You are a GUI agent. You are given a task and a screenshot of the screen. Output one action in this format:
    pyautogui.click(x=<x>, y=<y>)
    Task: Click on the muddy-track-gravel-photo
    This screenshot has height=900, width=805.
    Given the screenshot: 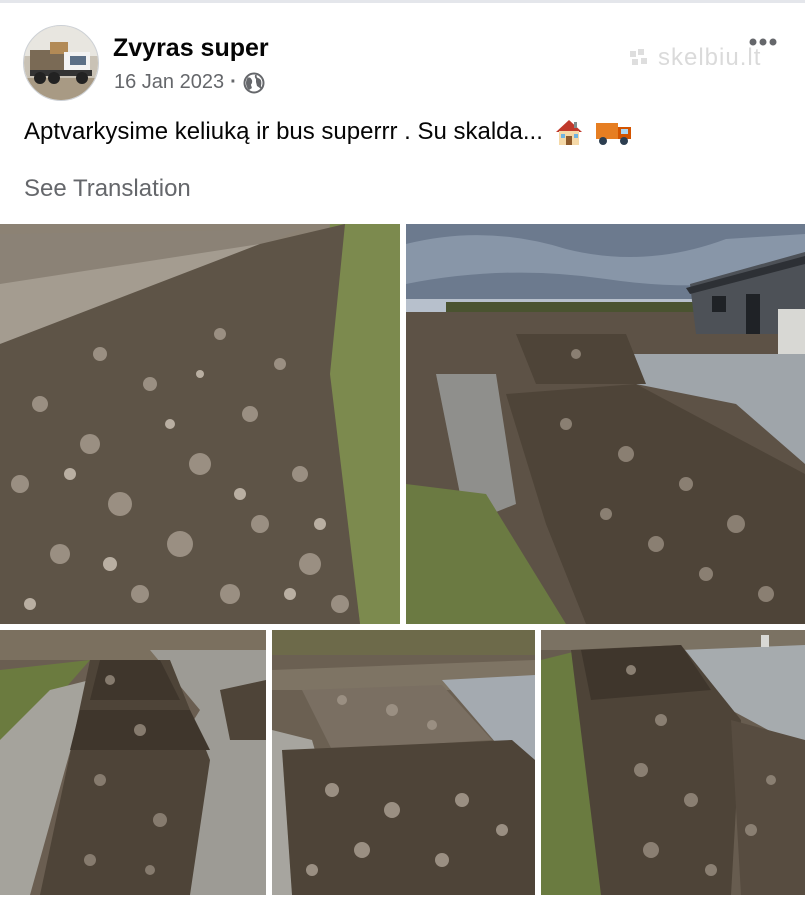 What is the action you would take?
    pyautogui.click(x=133, y=762)
    